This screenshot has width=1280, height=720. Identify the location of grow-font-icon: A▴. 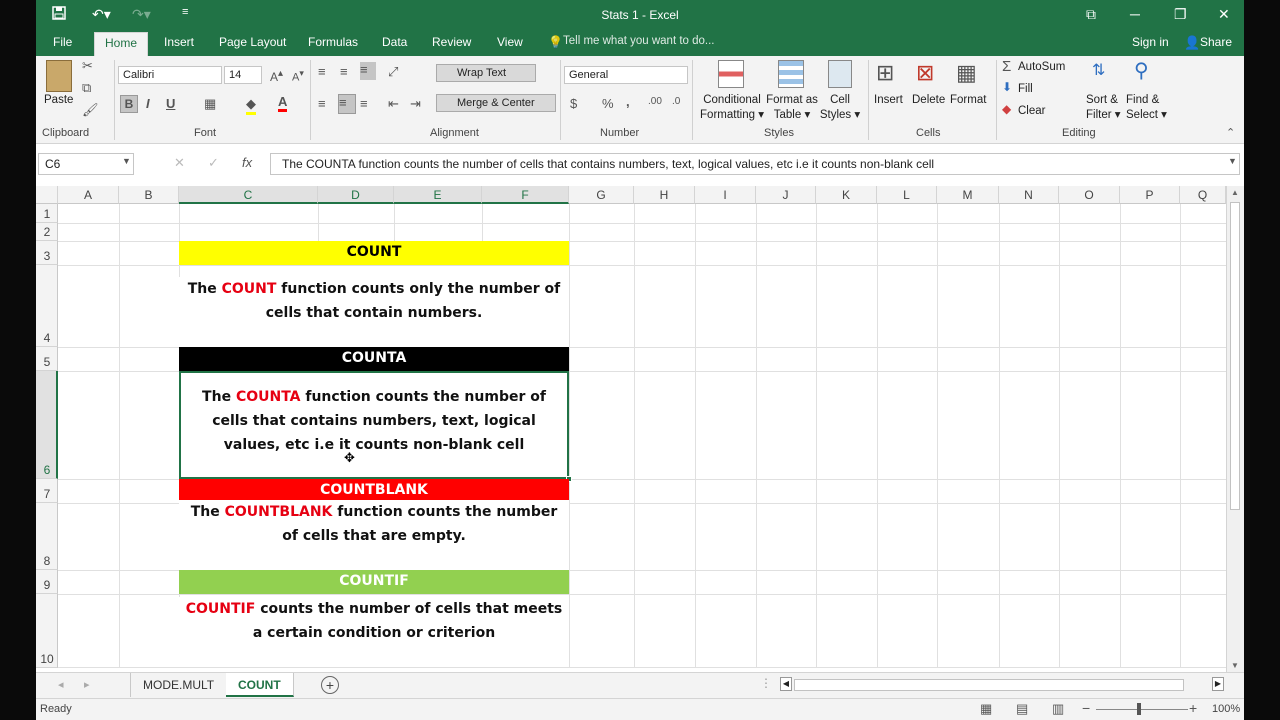
(276, 76).